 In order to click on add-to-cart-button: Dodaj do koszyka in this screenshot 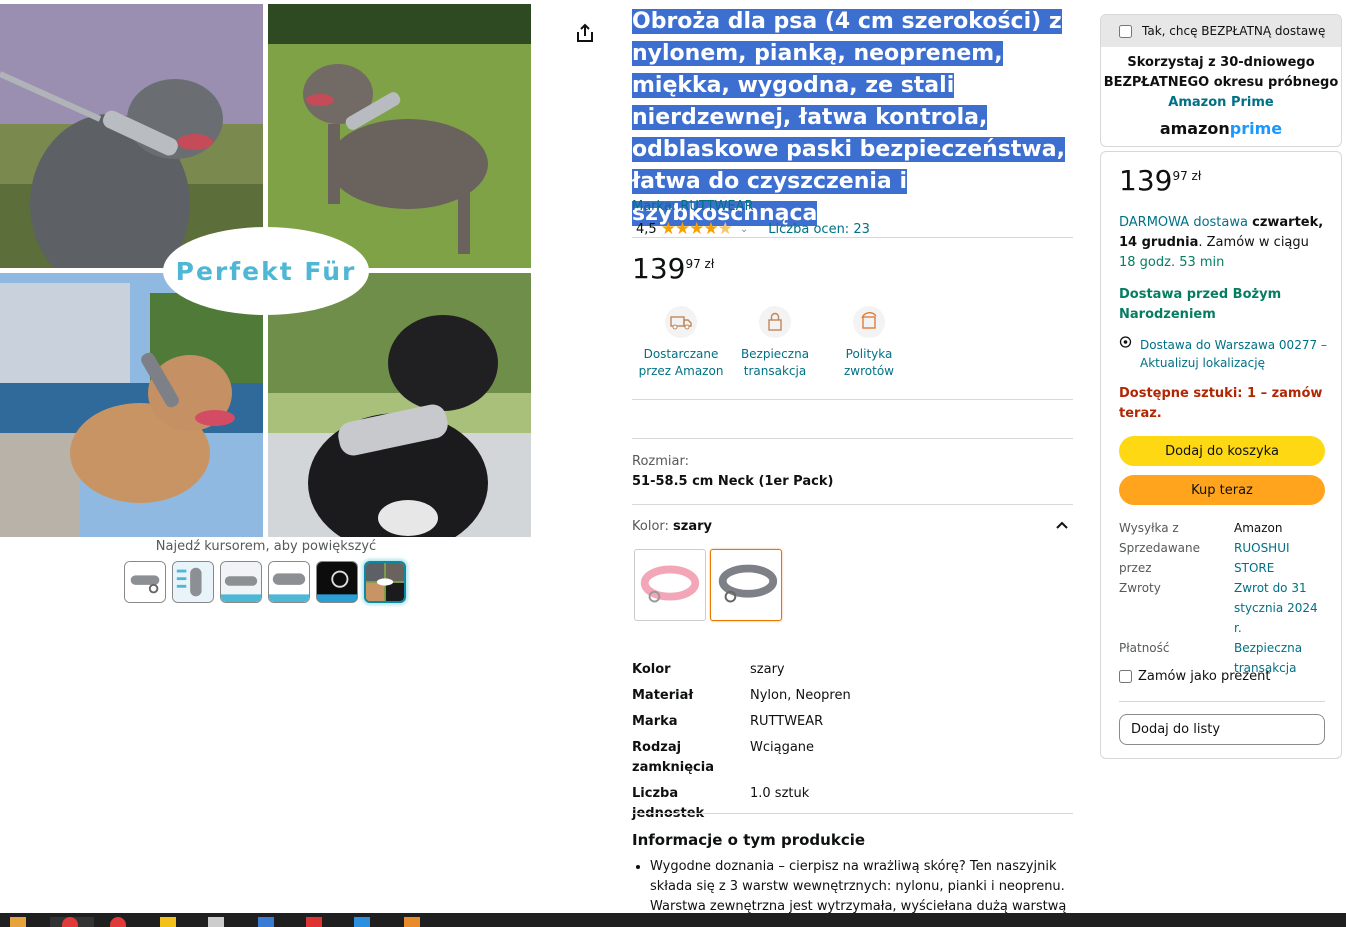, I will do `click(1222, 451)`.